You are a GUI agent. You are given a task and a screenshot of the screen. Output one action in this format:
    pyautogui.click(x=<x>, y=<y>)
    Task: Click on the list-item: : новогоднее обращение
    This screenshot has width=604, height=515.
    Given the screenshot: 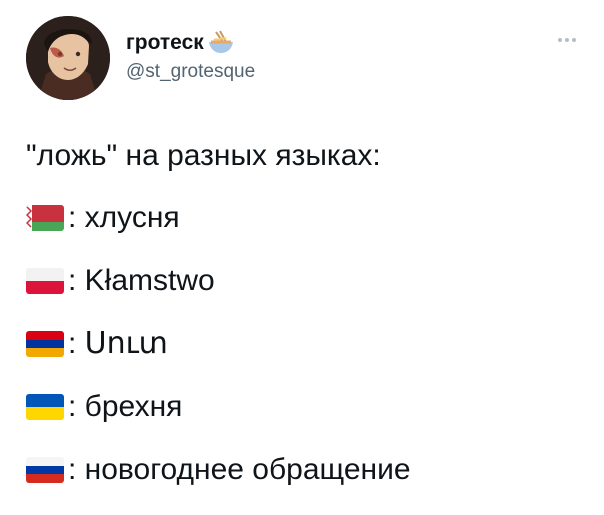 What is the action you would take?
    pyautogui.click(x=306, y=470)
    